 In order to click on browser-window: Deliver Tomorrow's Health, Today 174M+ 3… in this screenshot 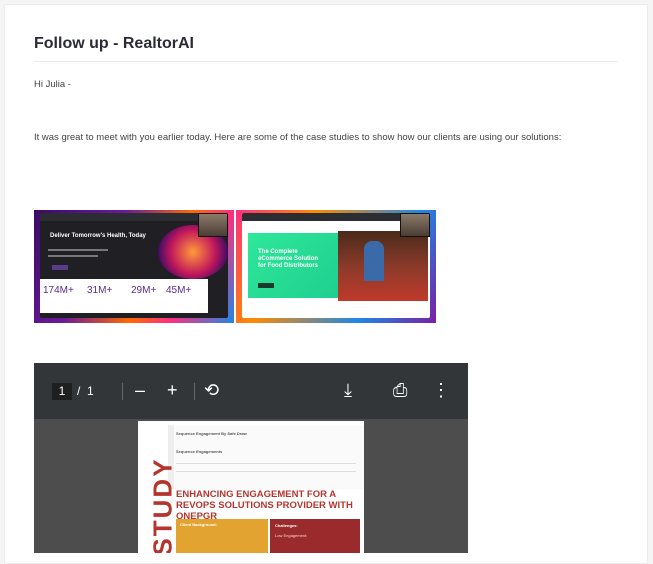, I will do `click(134, 265)`.